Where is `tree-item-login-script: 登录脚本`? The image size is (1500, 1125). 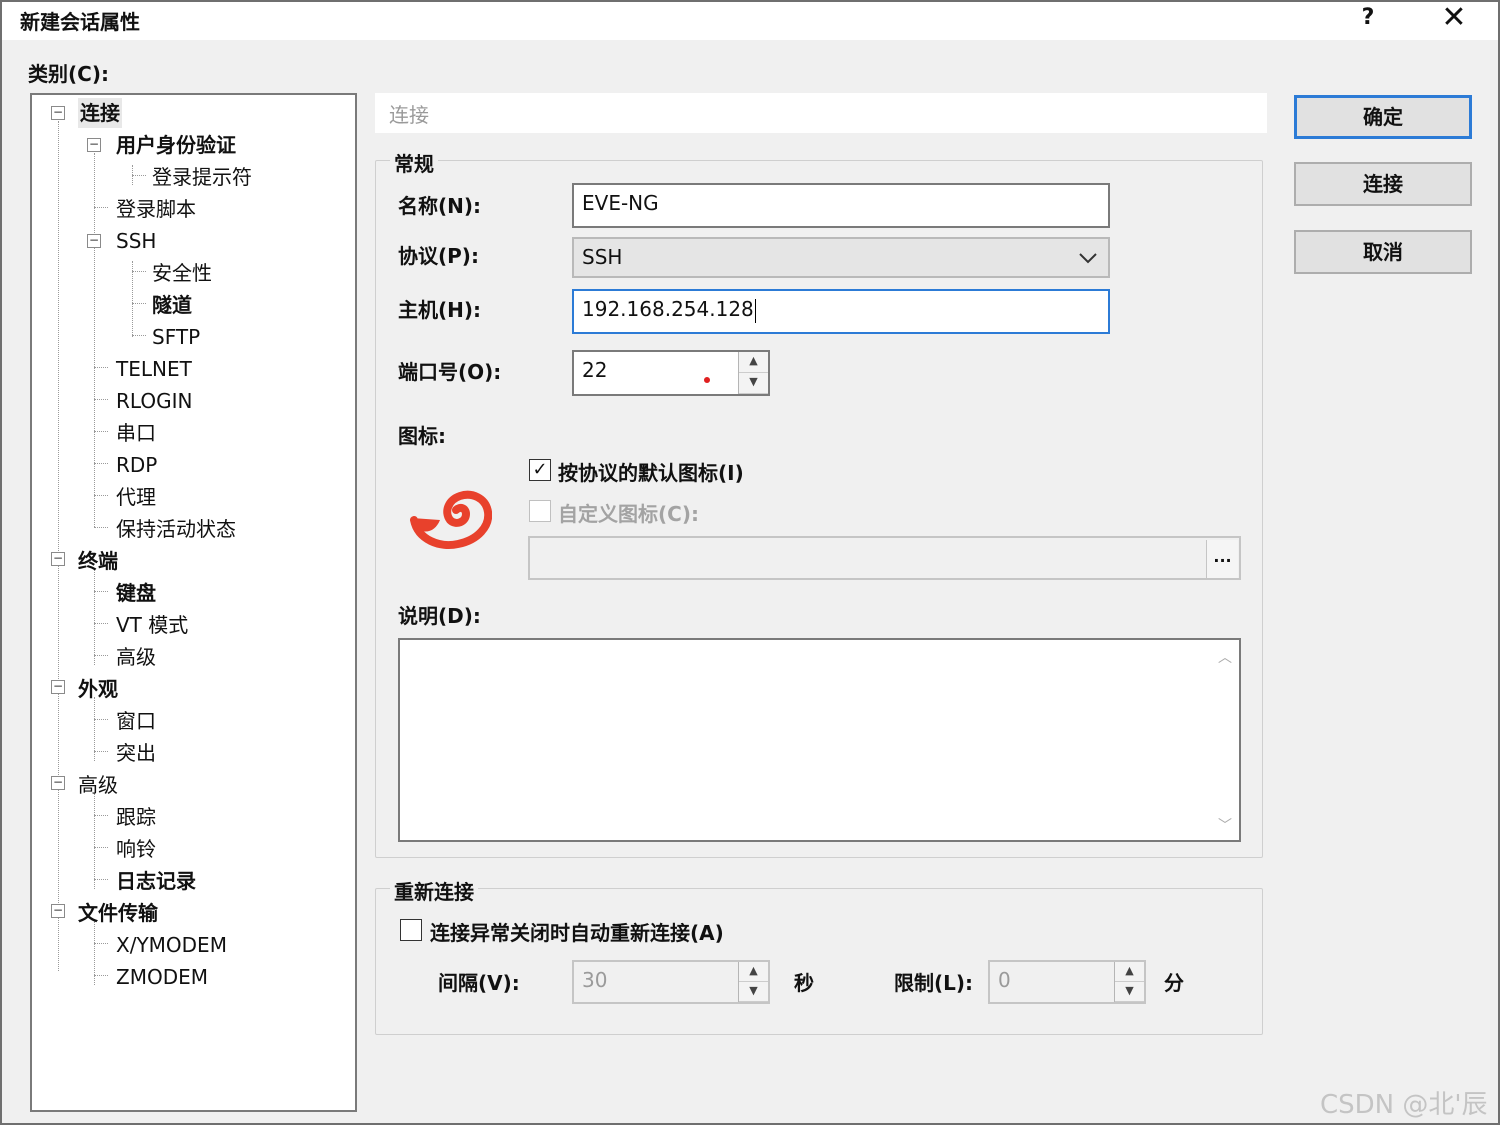
tree-item-login-script: 登录脚本 is located at coordinates (156, 209).